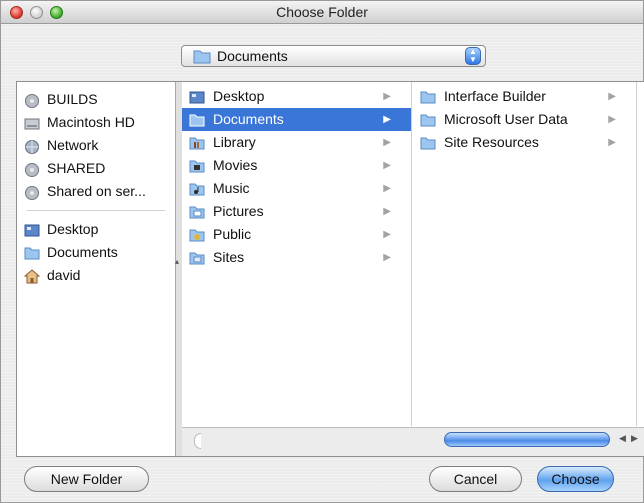 This screenshot has height=503, width=644. I want to click on column-item-site-resources: Site Resources ▶, so click(524, 142).